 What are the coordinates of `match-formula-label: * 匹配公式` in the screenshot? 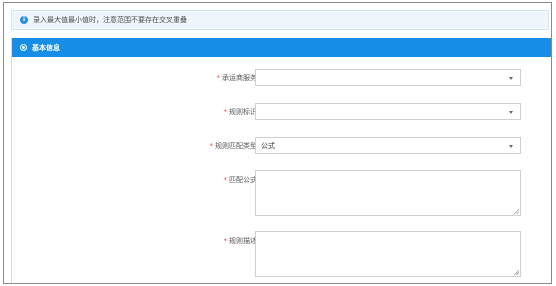 It's located at (240, 180).